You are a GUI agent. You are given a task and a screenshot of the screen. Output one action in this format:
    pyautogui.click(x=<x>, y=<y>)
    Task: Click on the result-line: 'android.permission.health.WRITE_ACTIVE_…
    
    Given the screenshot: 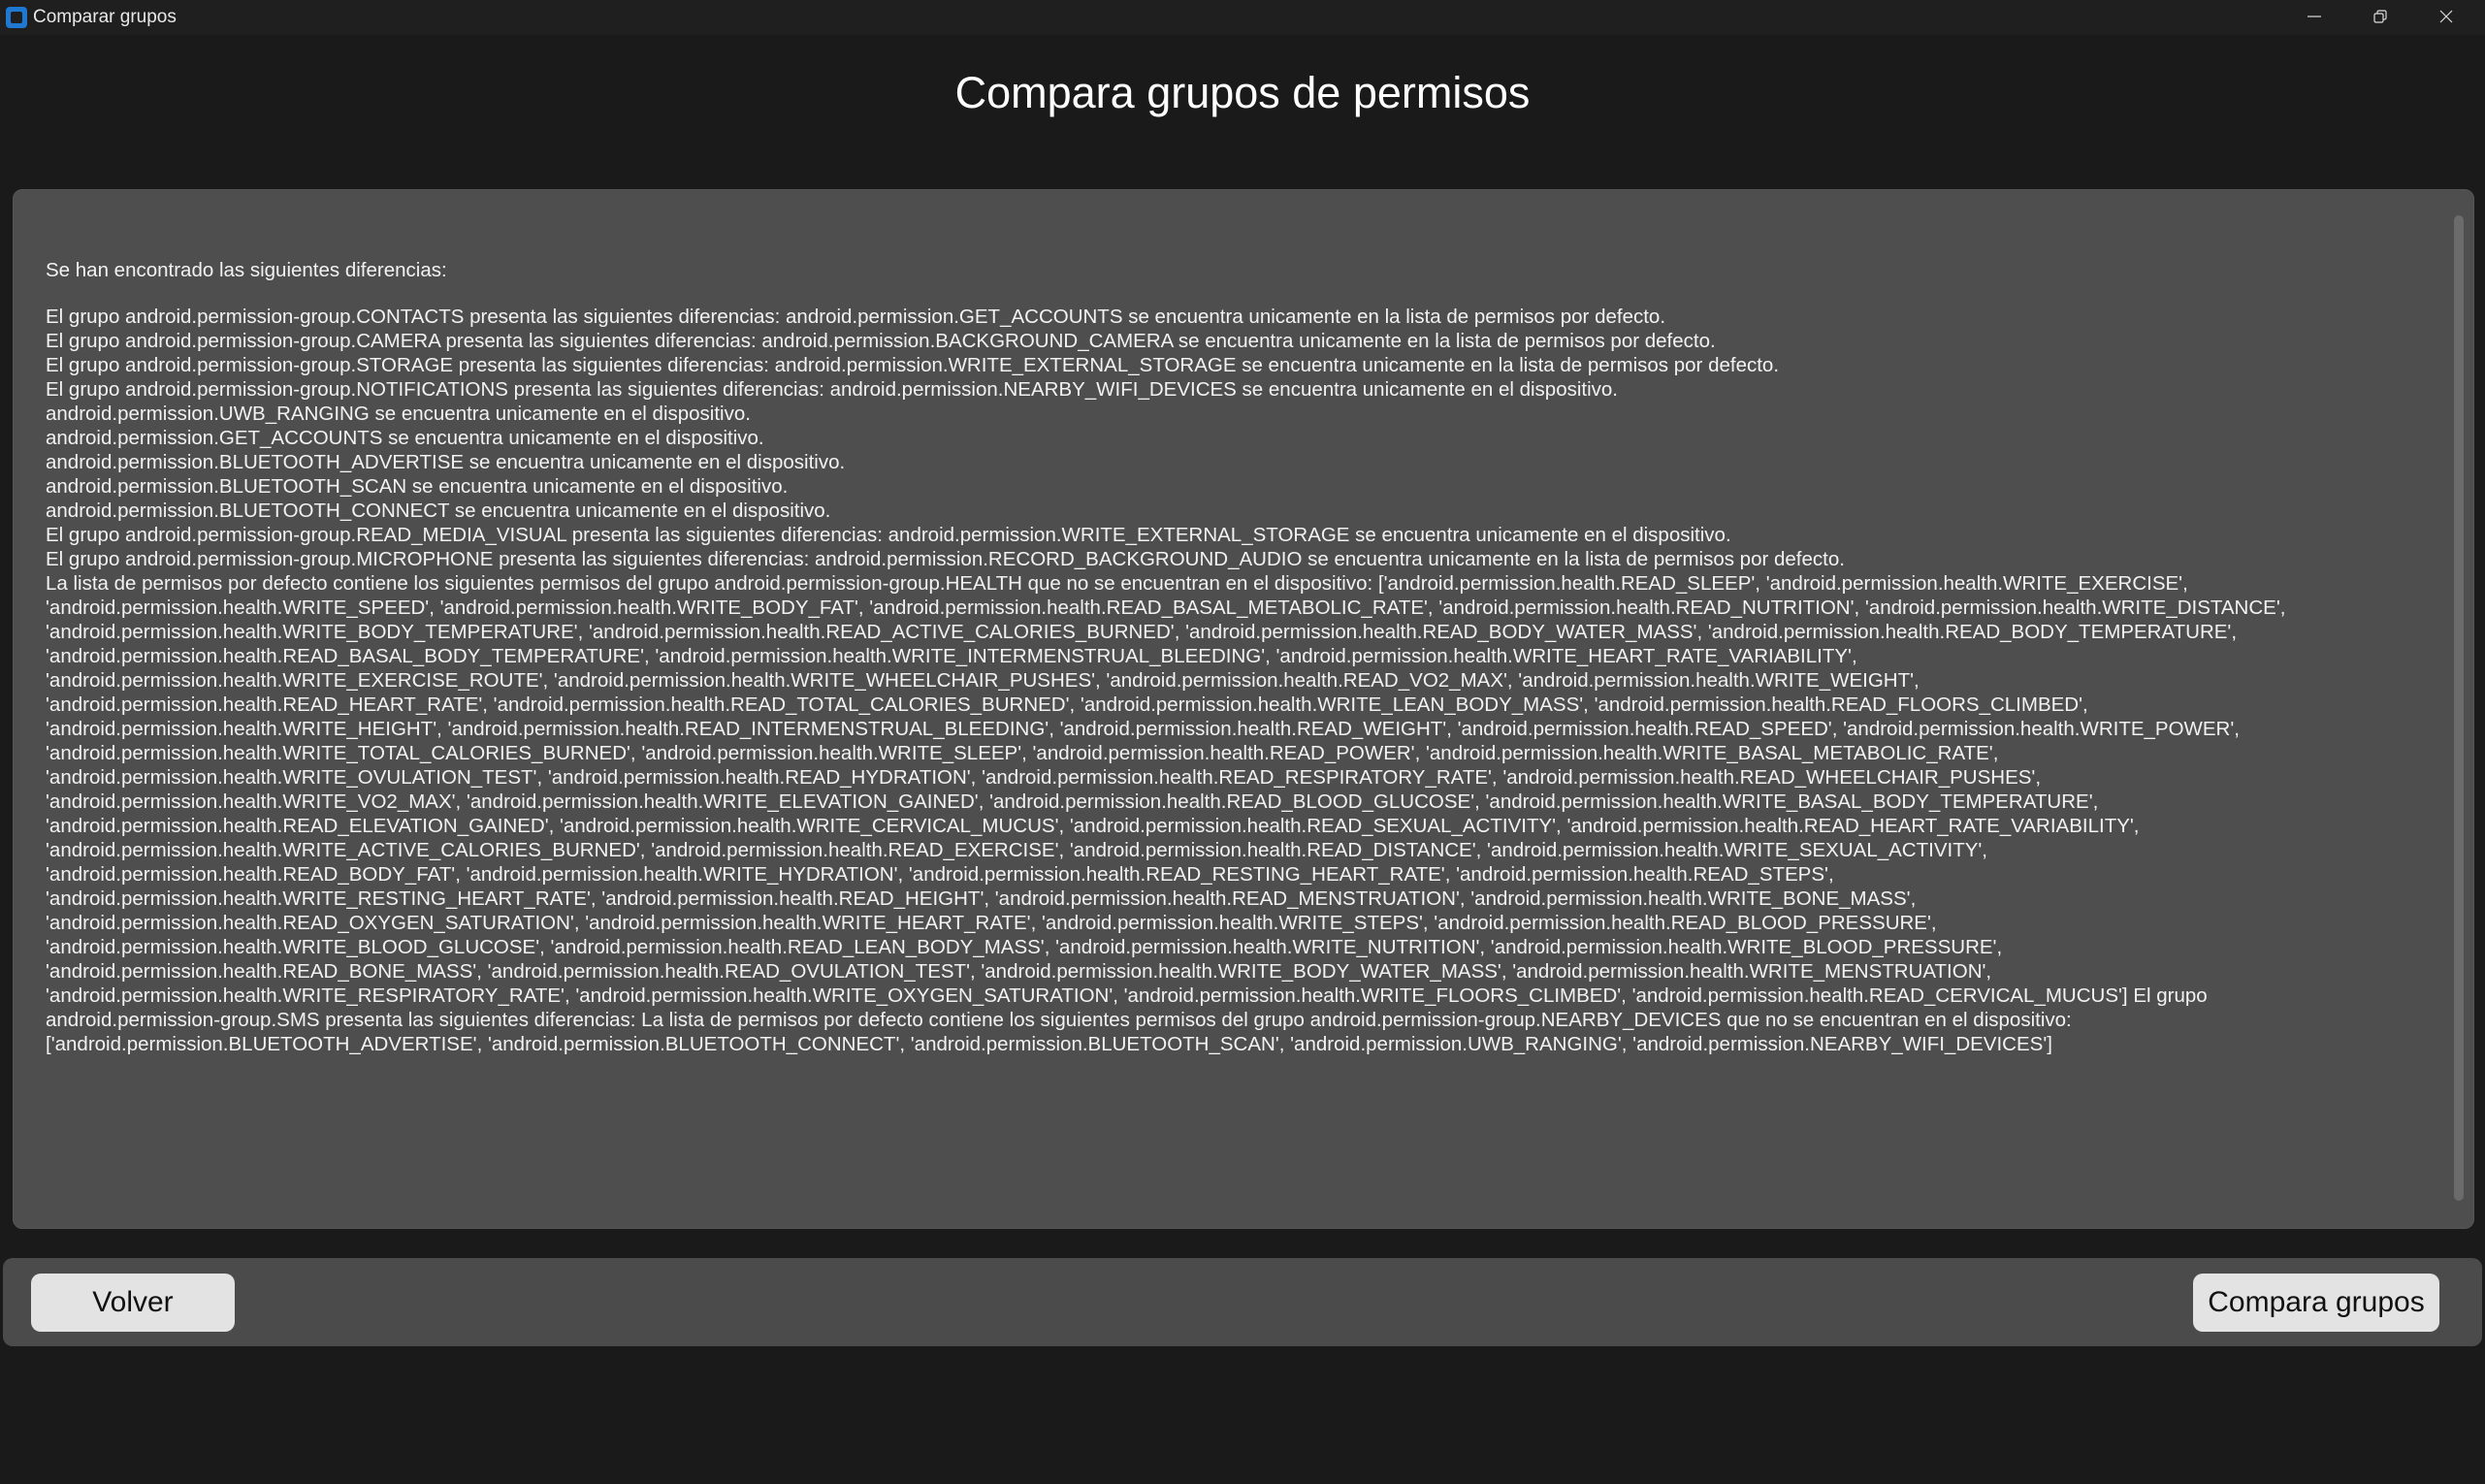 What is the action you would take?
    pyautogui.click(x=1017, y=850)
    